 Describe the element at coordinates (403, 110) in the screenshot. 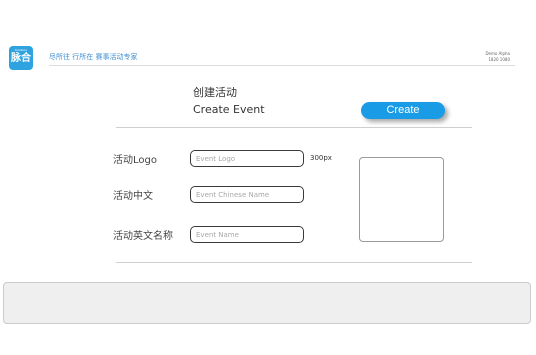

I see `create-button: Create` at that location.